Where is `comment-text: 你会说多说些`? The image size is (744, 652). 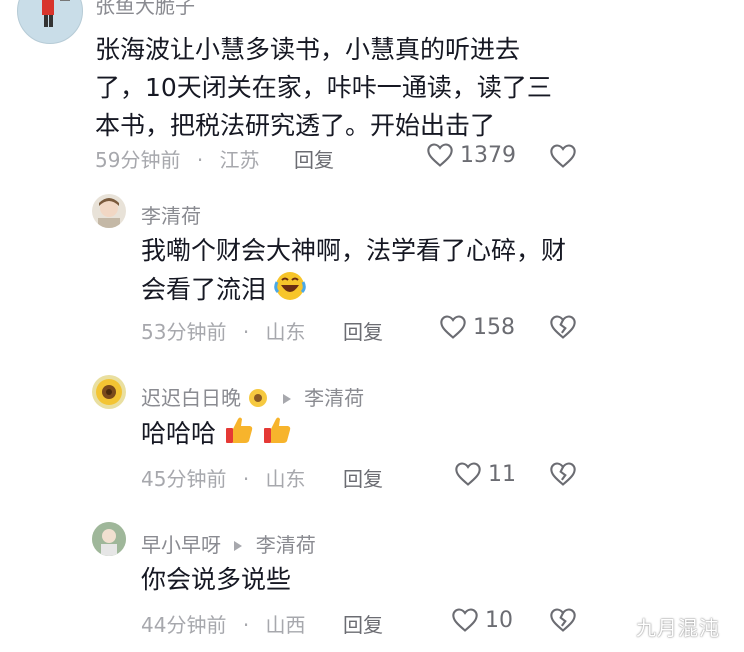 comment-text: 你会说多说些 is located at coordinates (216, 579).